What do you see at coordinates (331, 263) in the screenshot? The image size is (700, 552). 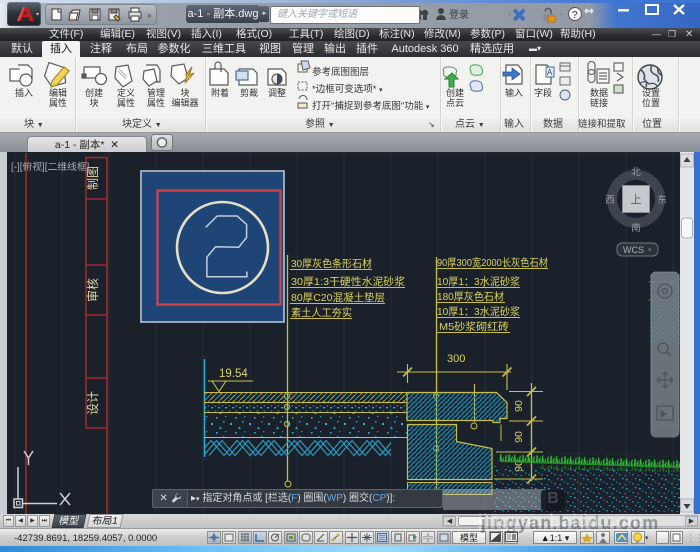 I see `svg-text: 30厚灰色条形石材` at bounding box center [331, 263].